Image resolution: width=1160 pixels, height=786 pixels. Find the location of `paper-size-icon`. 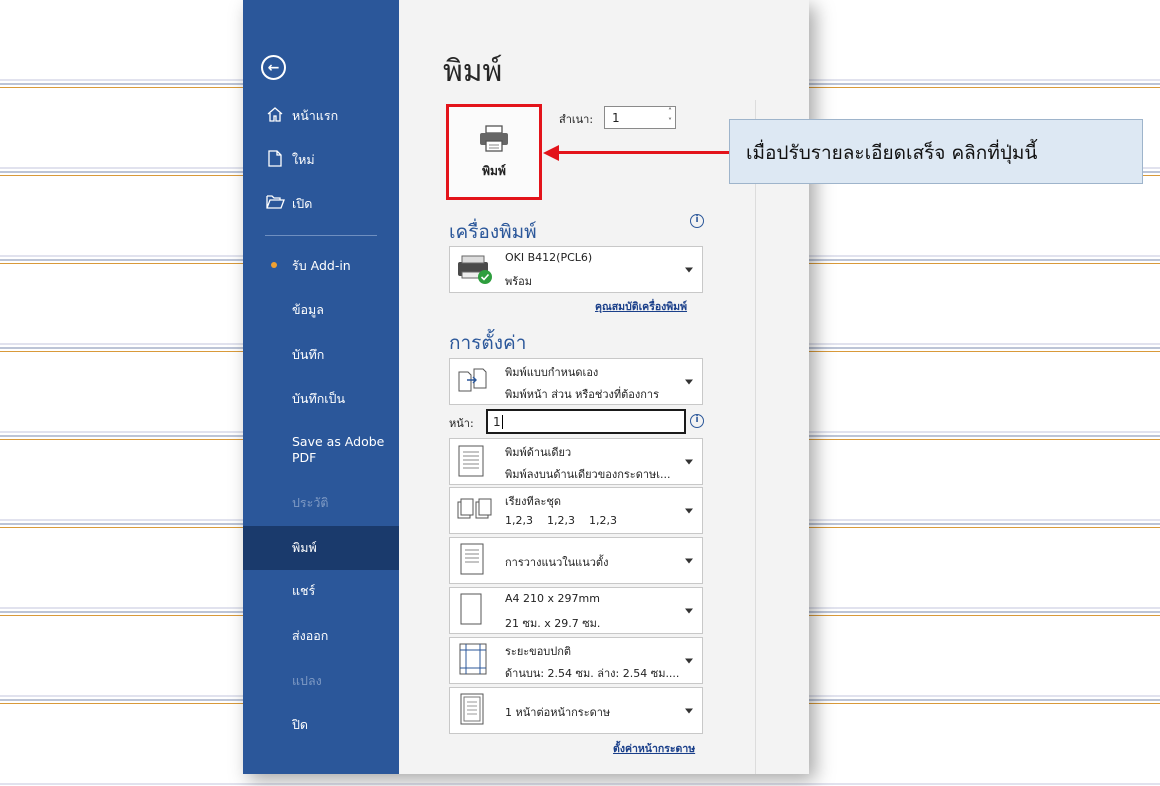

paper-size-icon is located at coordinates (475, 611).